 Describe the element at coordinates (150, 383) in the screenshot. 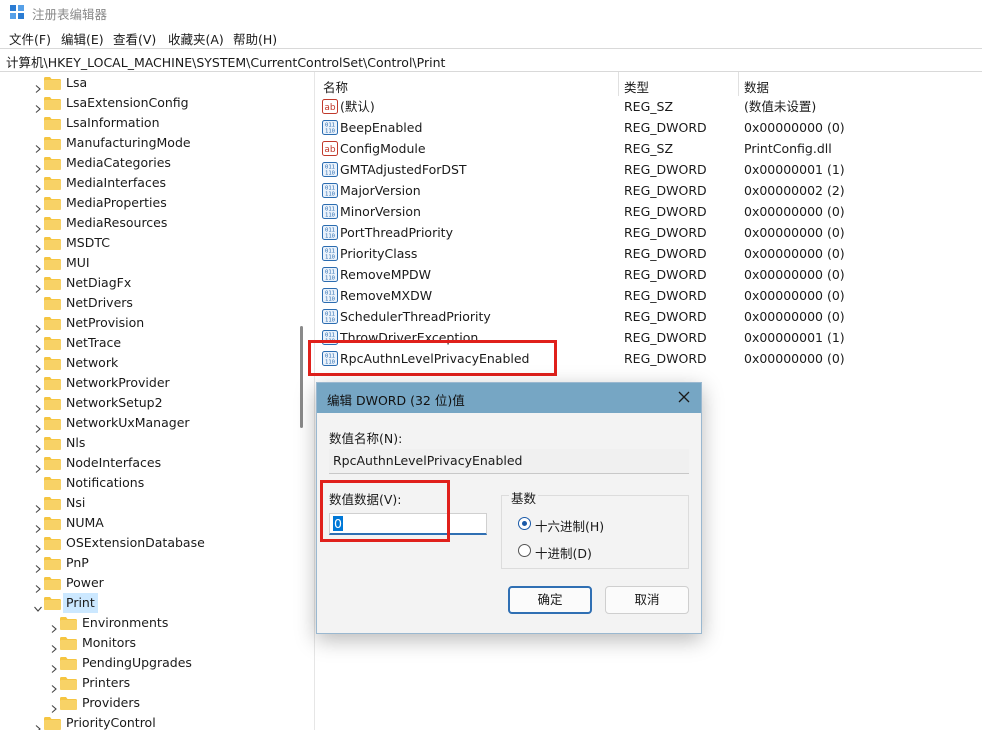

I see `tree-item: NetworkProvider` at that location.